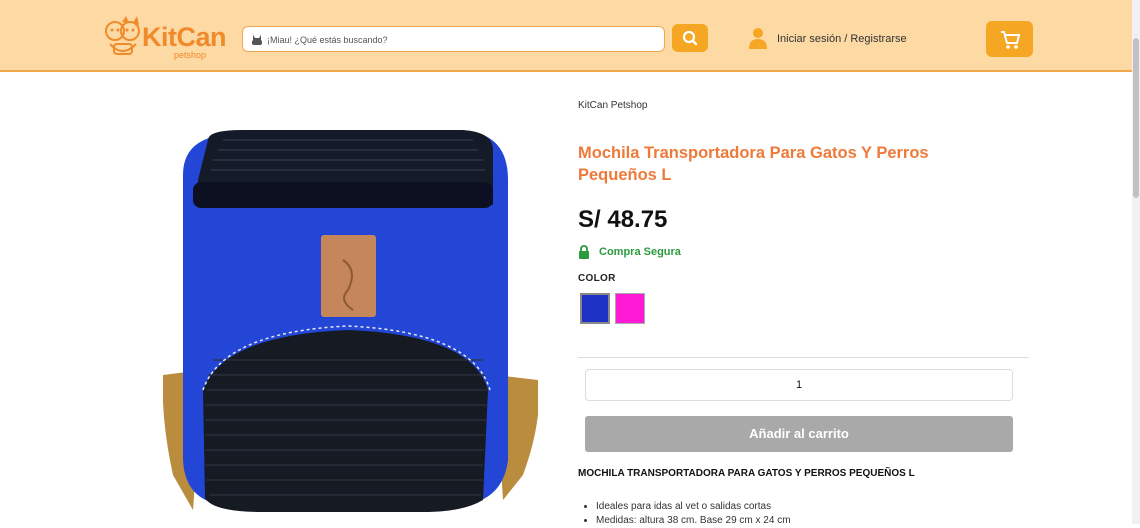 Image resolution: width=1140 pixels, height=528 pixels. What do you see at coordinates (758, 38) in the screenshot?
I see `user-icon` at bounding box center [758, 38].